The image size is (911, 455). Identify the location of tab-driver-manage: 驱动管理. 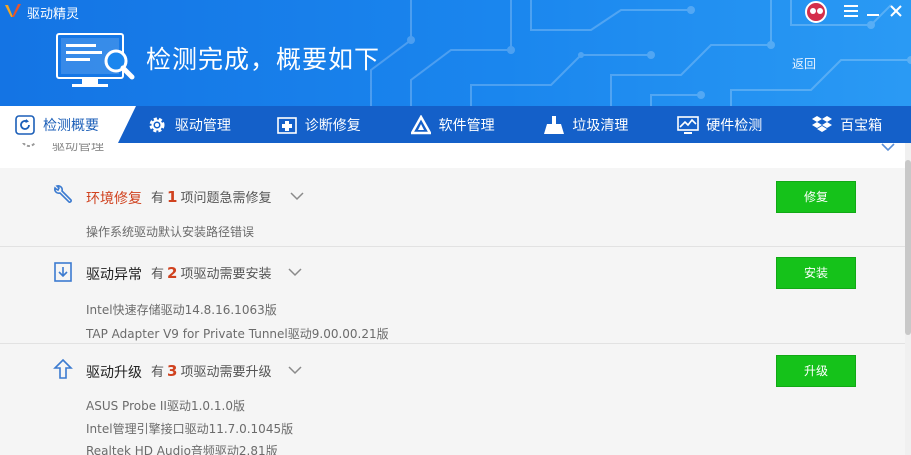
(204, 124).